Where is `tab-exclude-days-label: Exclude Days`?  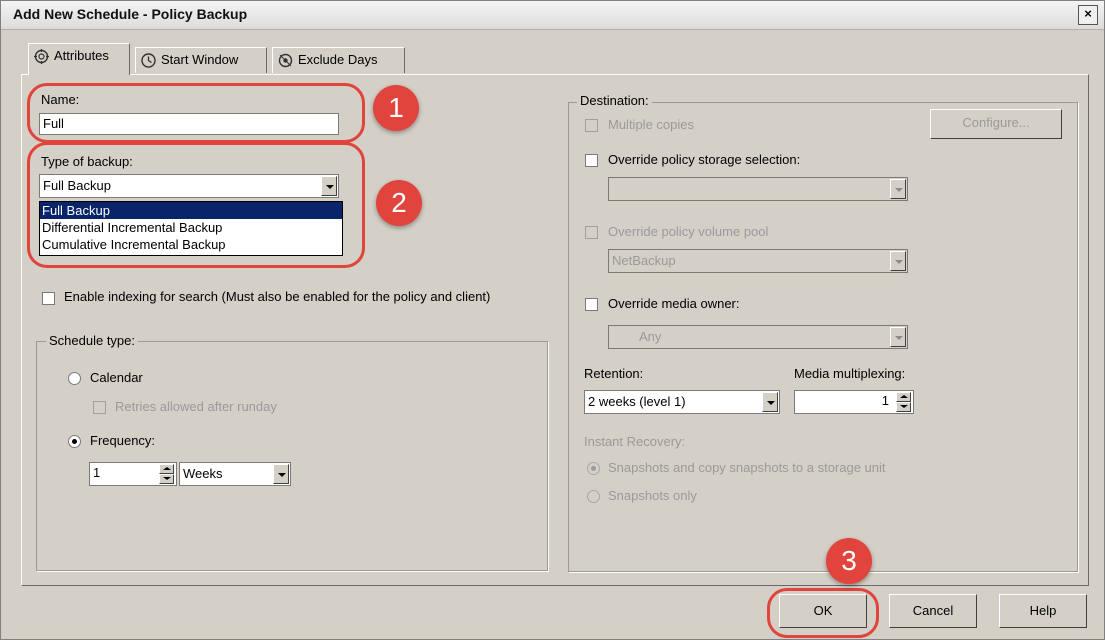 tab-exclude-days-label: Exclude Days is located at coordinates (338, 59).